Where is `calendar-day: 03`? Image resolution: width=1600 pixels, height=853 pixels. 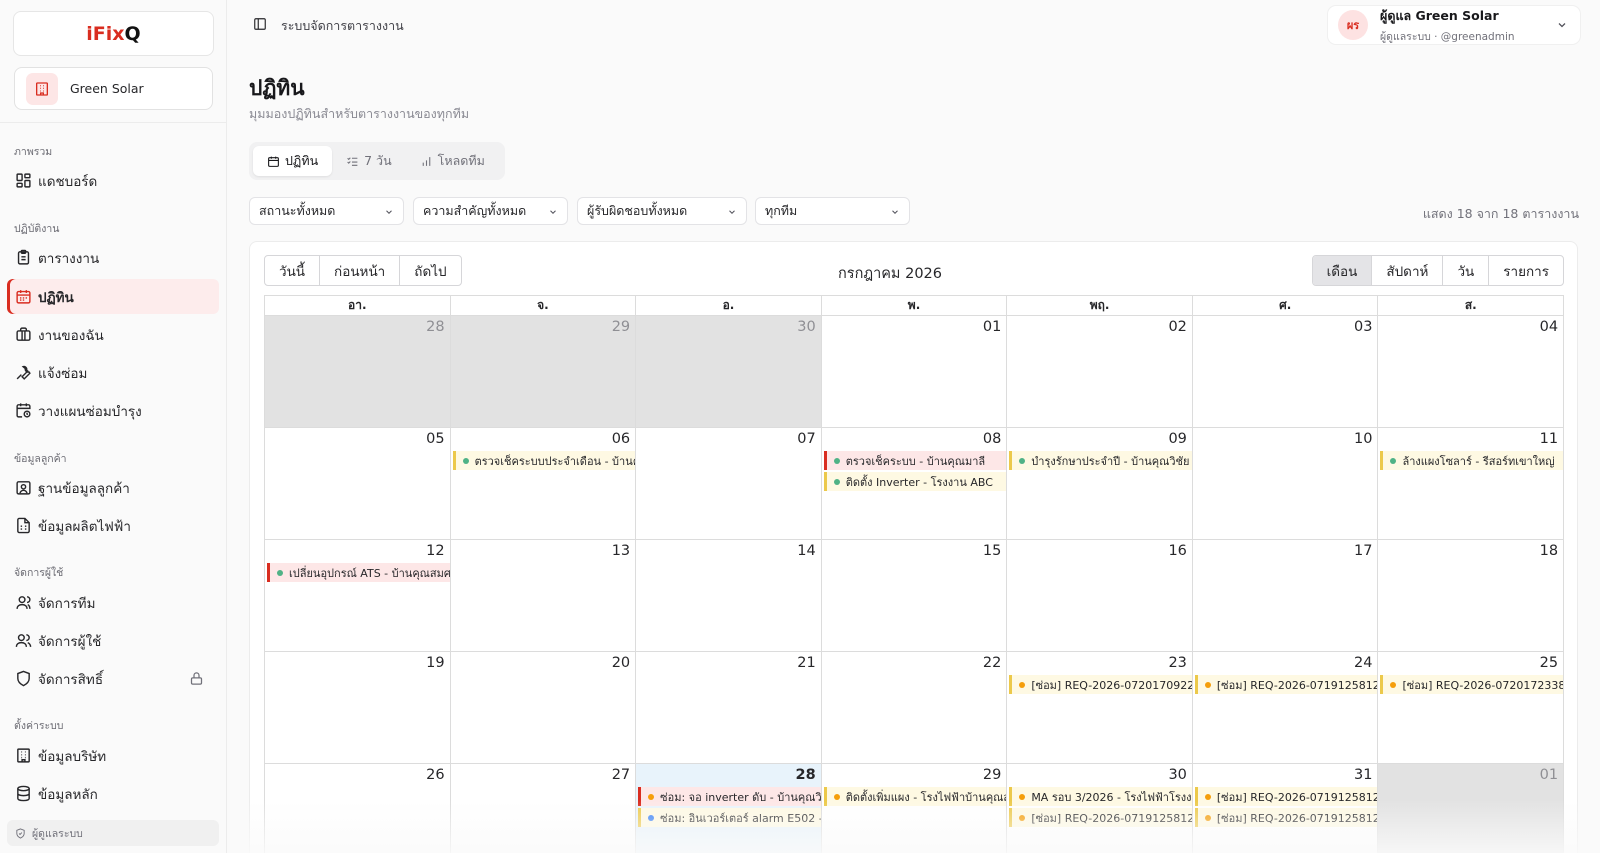 calendar-day: 03 is located at coordinates (1285, 371).